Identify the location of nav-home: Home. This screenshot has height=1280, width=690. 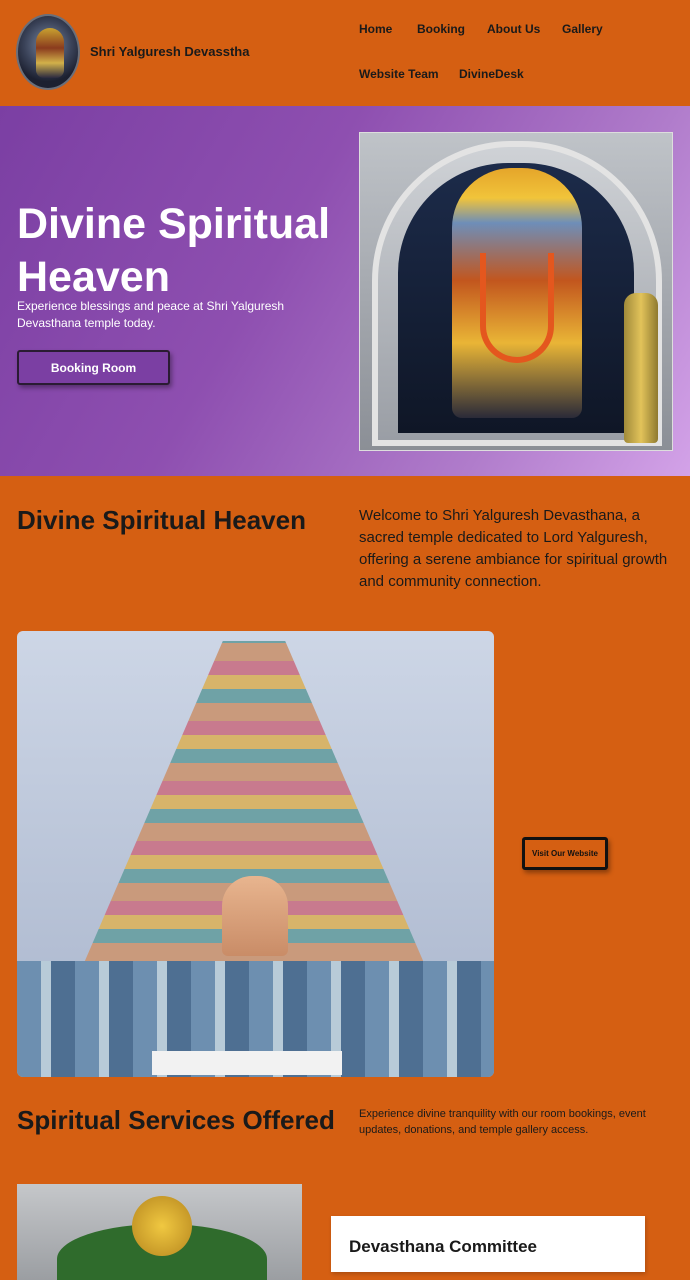
(375, 29).